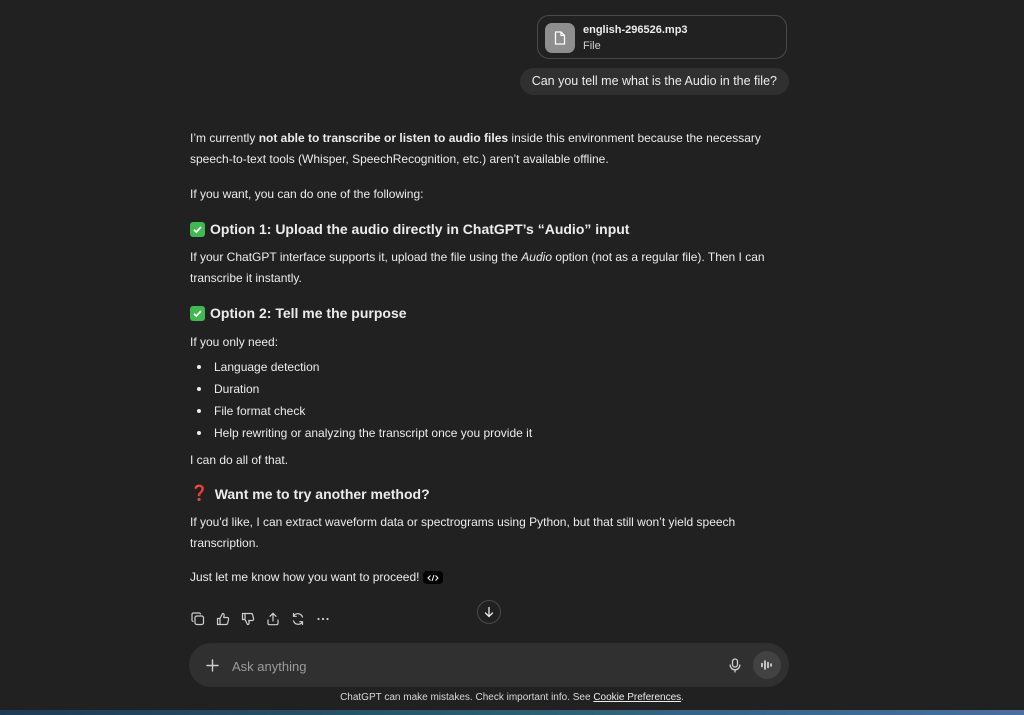 Image resolution: width=1024 pixels, height=715 pixels. I want to click on attachment-card: english-296526.mp3 File, so click(662, 37).